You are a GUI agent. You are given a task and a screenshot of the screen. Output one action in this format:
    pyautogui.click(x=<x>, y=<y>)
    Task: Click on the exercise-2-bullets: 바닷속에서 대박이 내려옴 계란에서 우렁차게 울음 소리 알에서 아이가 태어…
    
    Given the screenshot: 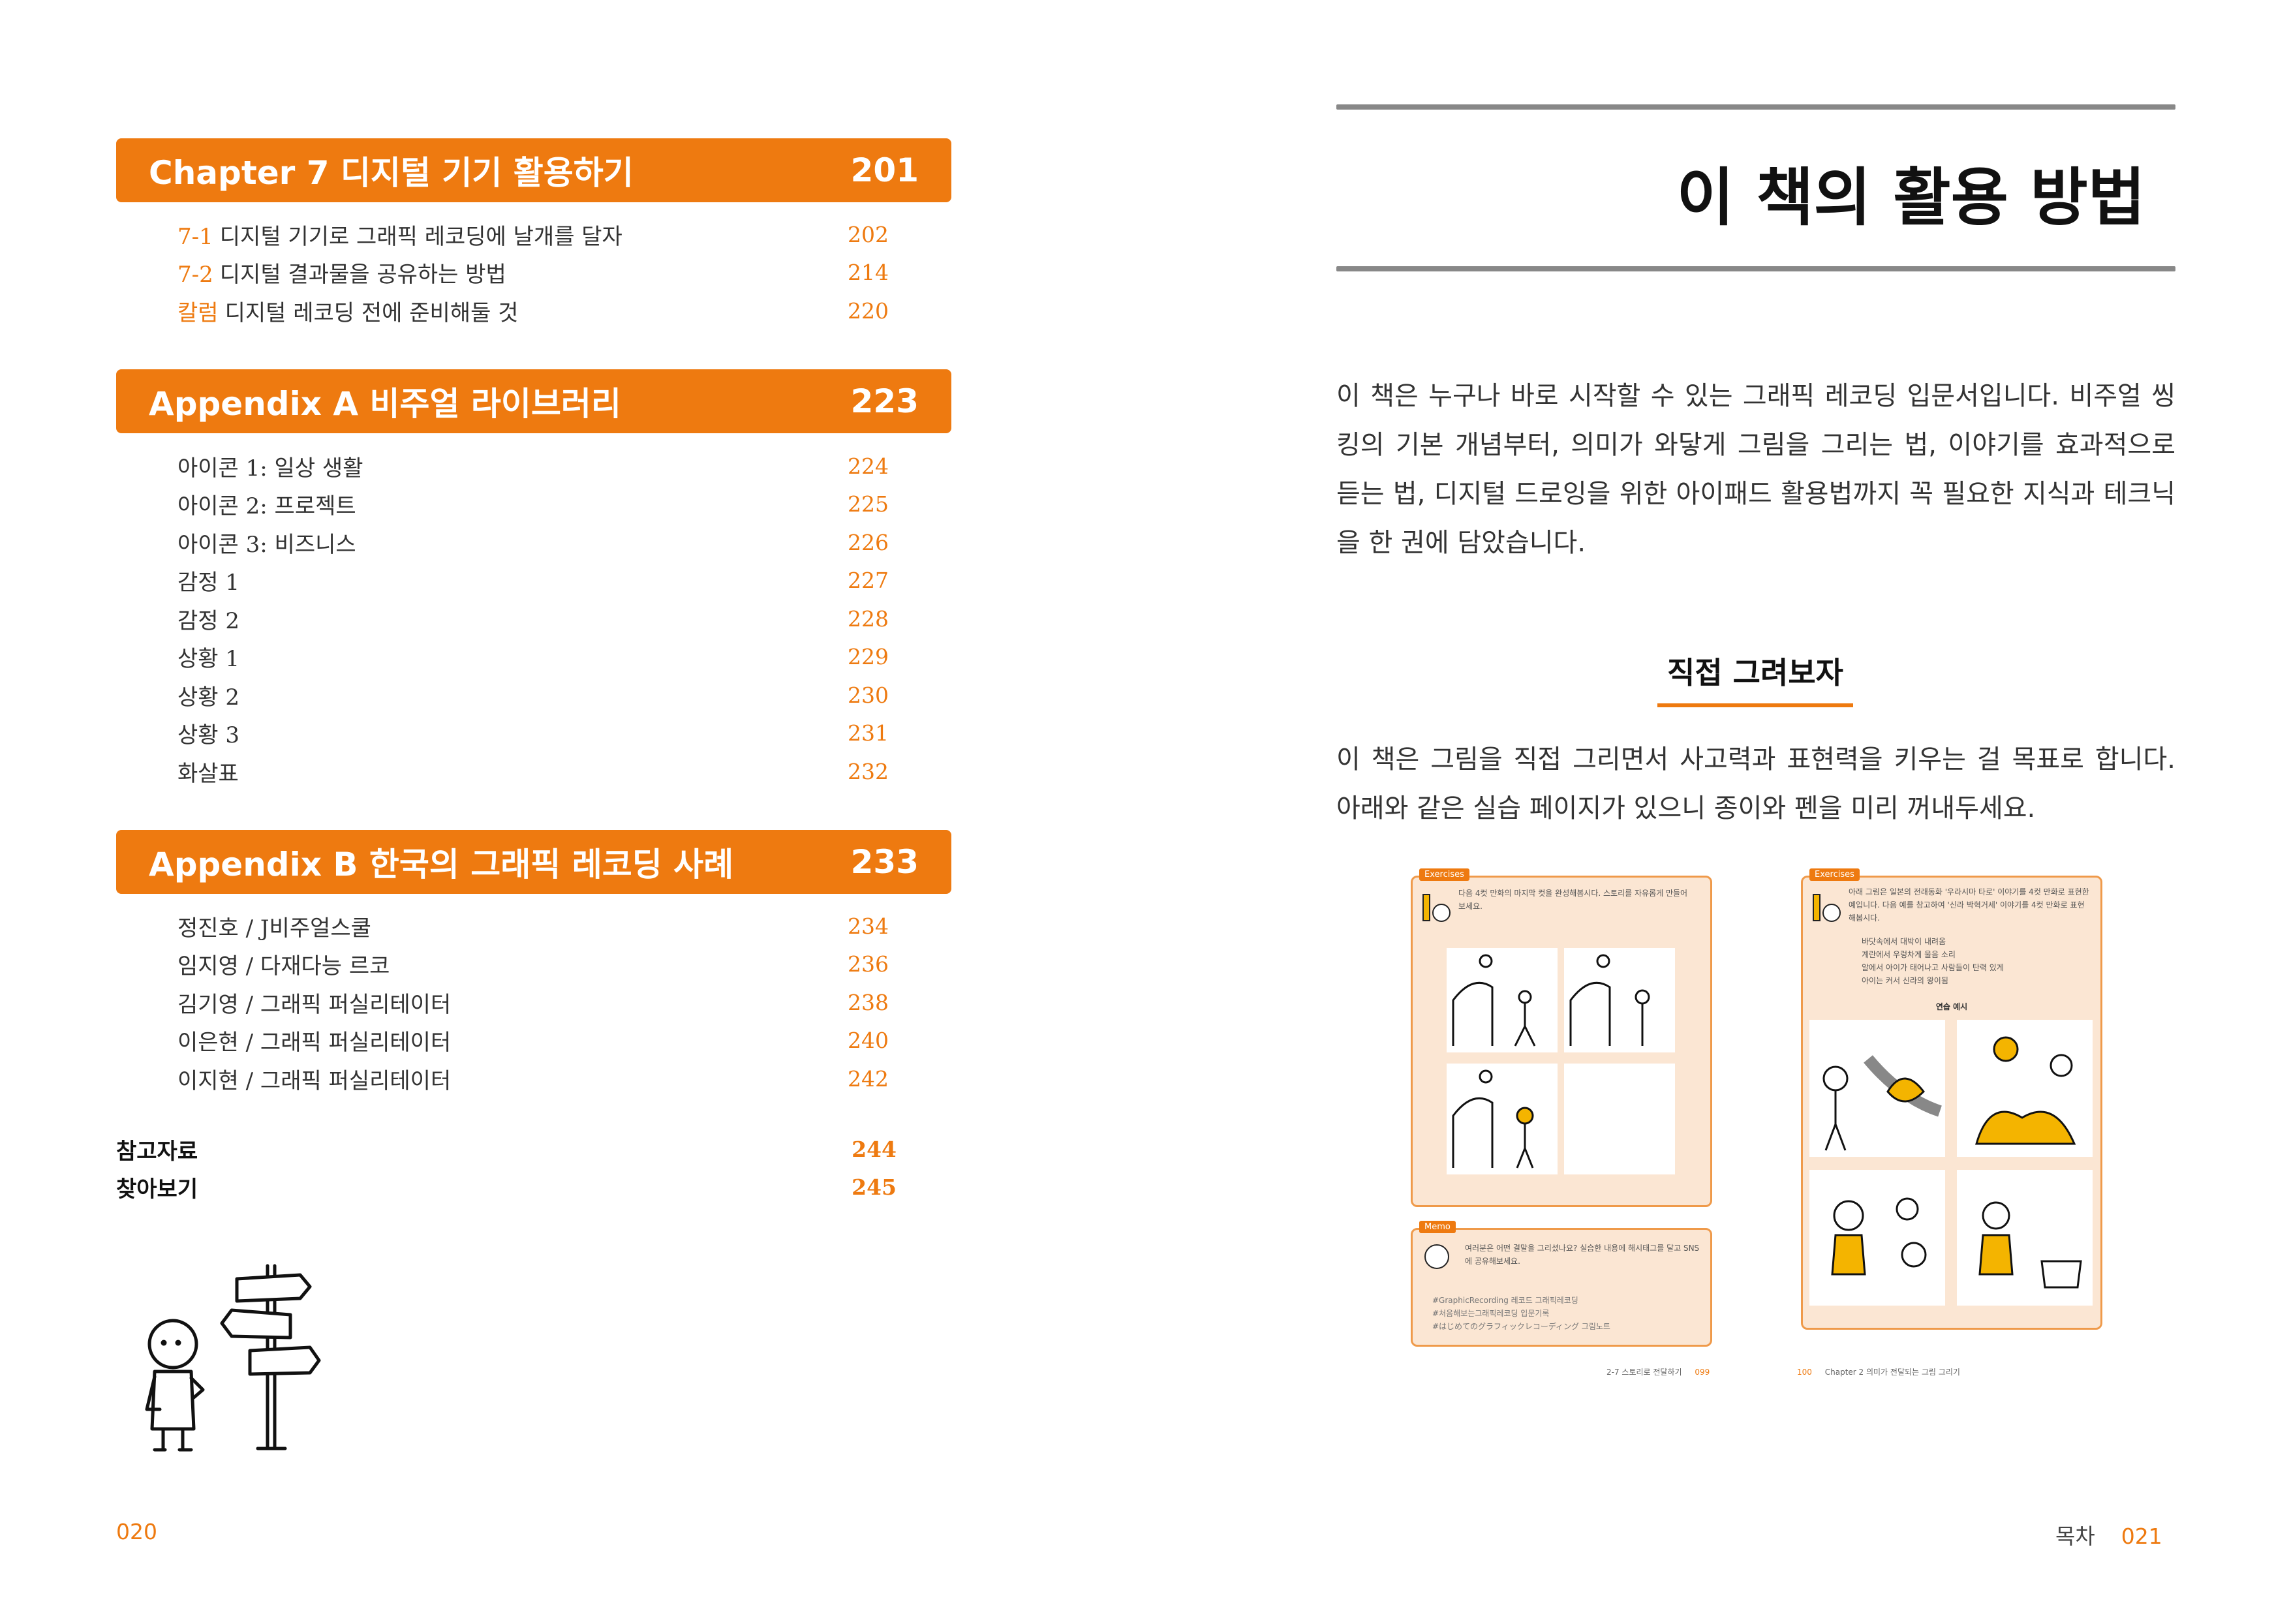 What is the action you would take?
    pyautogui.click(x=1972, y=961)
    